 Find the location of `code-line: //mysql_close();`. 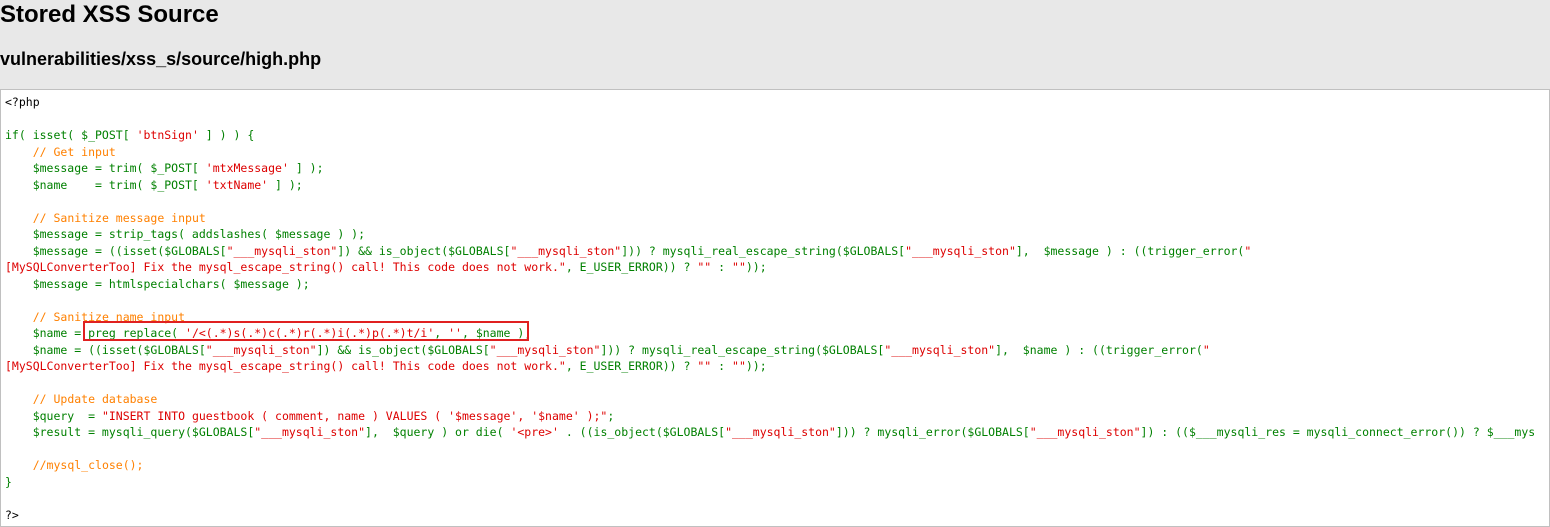

code-line: //mysql_close(); is located at coordinates (770, 465).